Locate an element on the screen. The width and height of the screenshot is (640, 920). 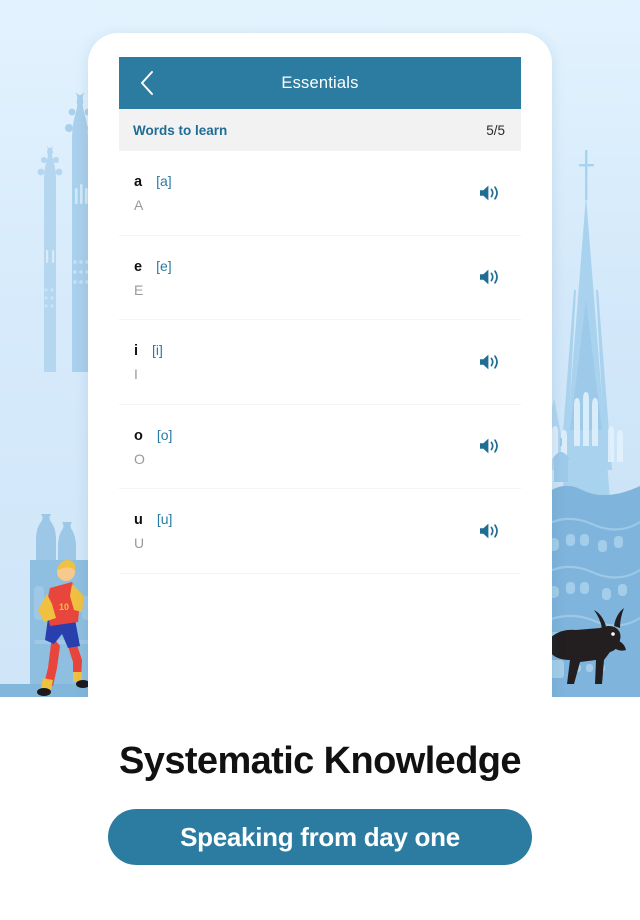
app-header: Essentials is located at coordinates (320, 83).